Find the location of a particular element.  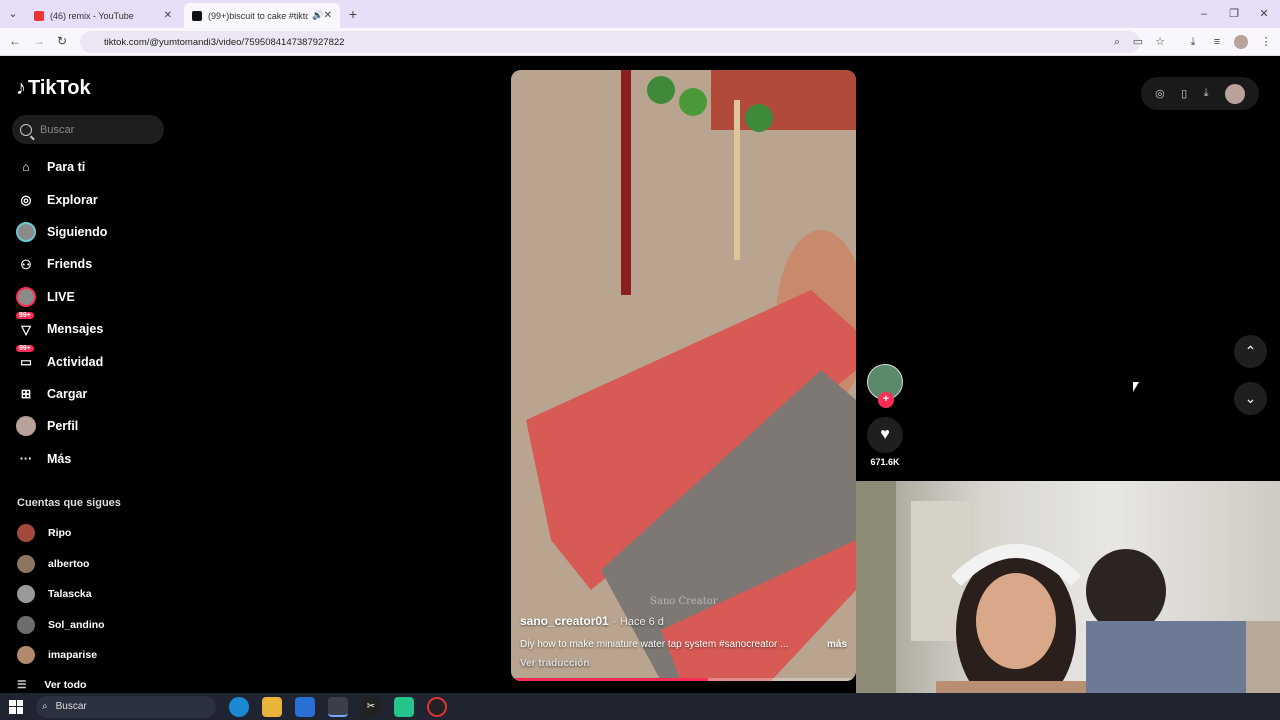

like-button: ♥ is located at coordinates (885, 435).